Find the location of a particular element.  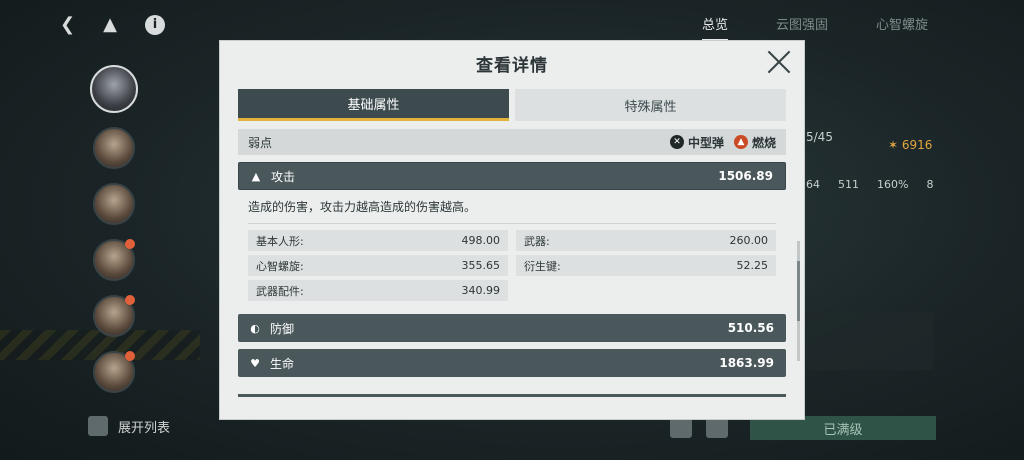

weapon-preview is located at coordinates (870, 341).